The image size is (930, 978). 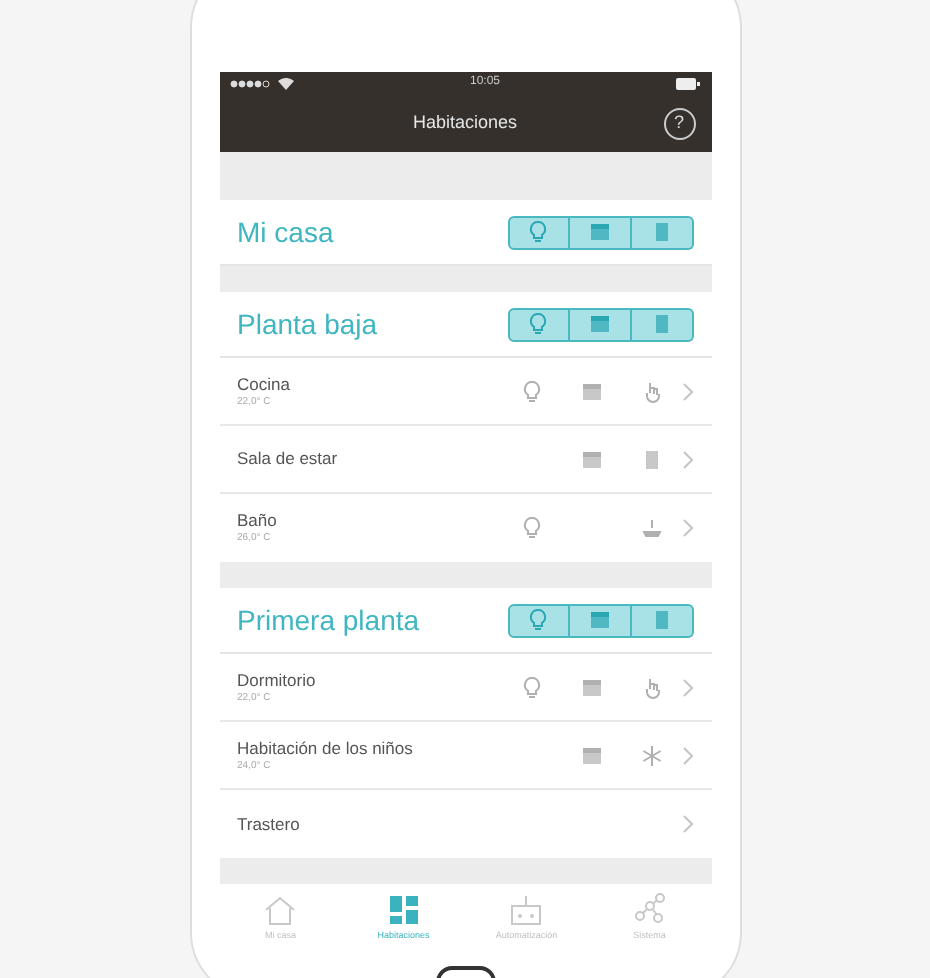 What do you see at coordinates (326, 748) in the screenshot?
I see `room-name: Habitación de los niños` at bounding box center [326, 748].